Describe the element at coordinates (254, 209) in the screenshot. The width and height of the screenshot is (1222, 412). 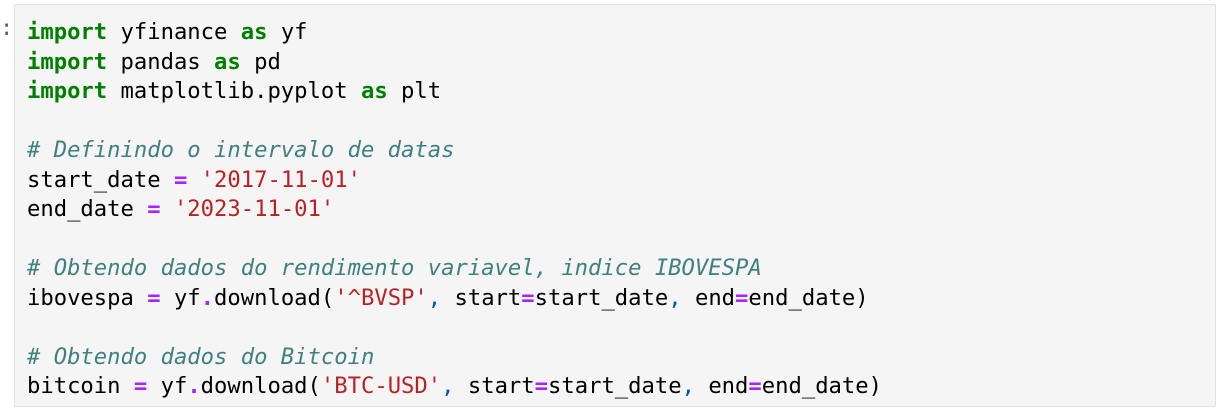
I see `code-token: '2023-11-01'` at that location.